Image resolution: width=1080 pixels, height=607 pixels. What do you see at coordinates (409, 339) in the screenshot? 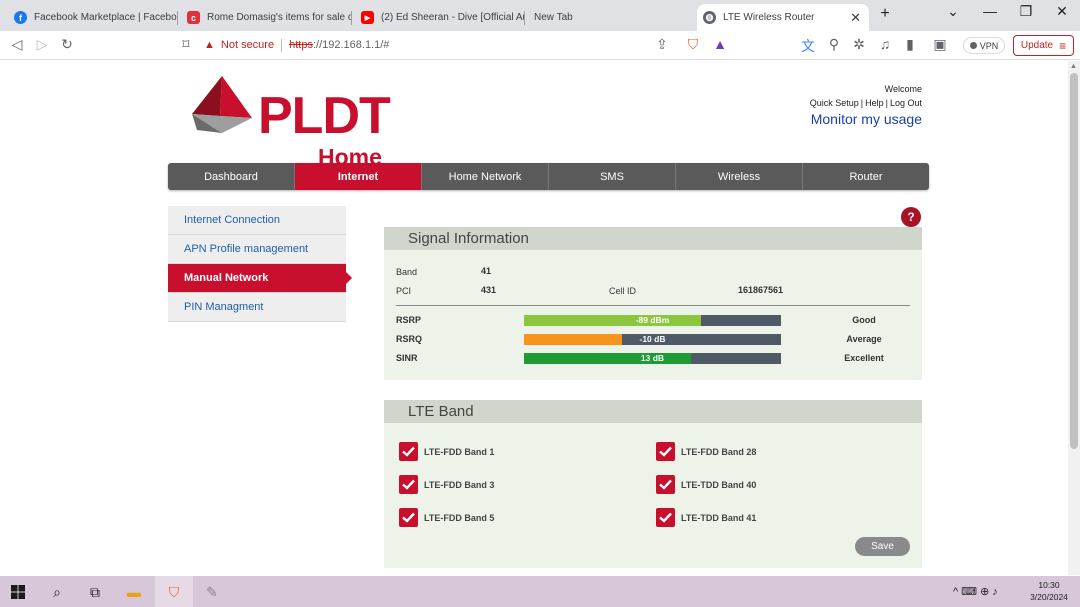
I see `rsrq-label: RSRQ` at bounding box center [409, 339].